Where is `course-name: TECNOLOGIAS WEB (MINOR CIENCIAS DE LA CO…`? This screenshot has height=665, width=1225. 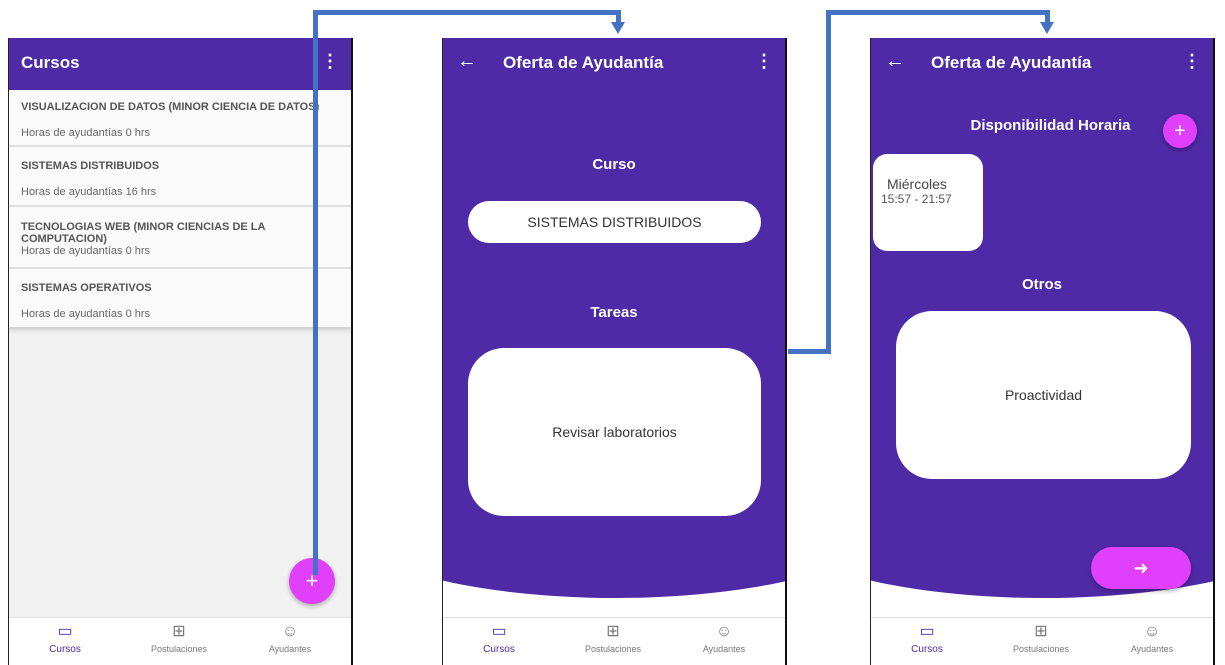
course-name: TECNOLOGIAS WEB (MINOR CIENCIAS DE LA CO… is located at coordinates (143, 233).